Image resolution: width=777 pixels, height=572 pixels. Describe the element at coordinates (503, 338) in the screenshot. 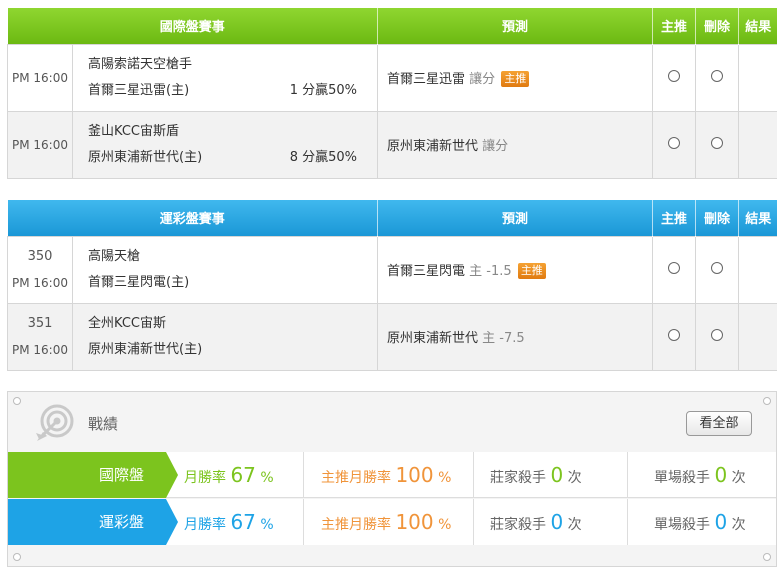

I see `prediction-type: 主 -7.5` at that location.